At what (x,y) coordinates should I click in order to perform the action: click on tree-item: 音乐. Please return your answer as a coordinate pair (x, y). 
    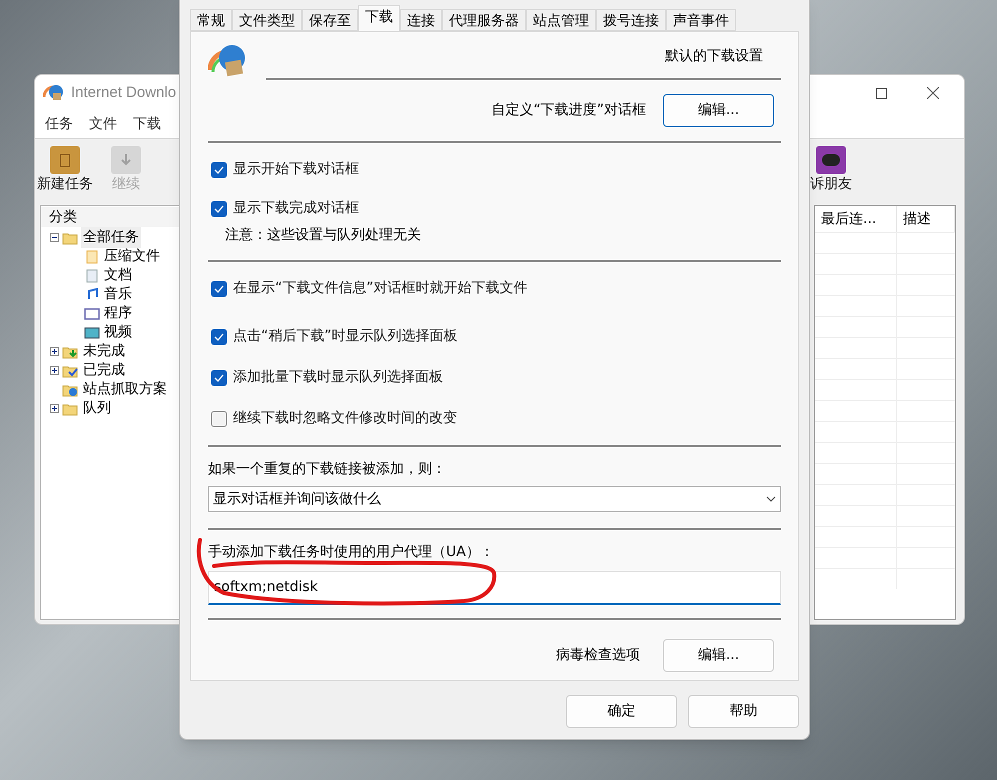
    Looking at the image, I should click on (118, 294).